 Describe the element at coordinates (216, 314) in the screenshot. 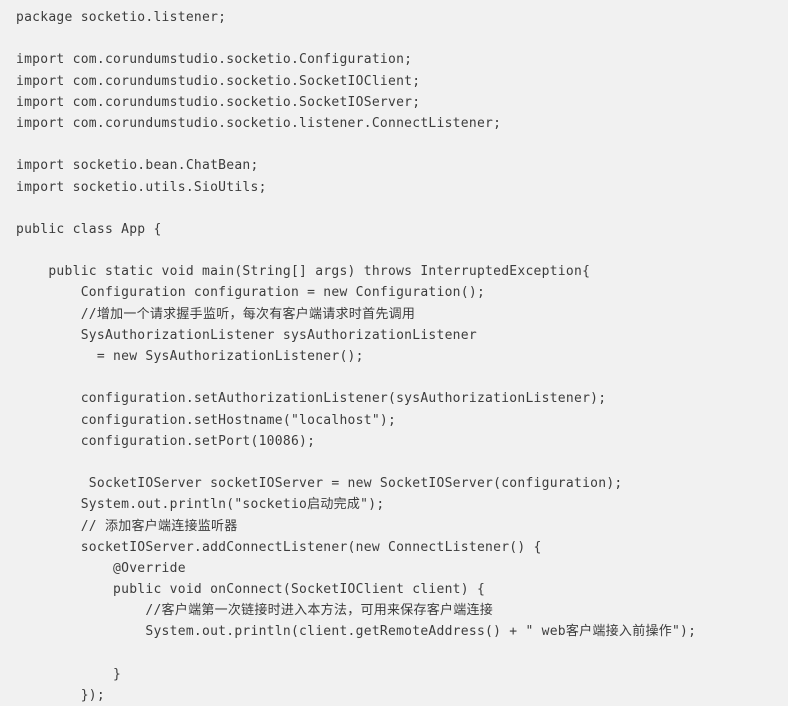

I see `code-line: //增加一个请求握手监听，每次有客户端请求时首先调用` at that location.